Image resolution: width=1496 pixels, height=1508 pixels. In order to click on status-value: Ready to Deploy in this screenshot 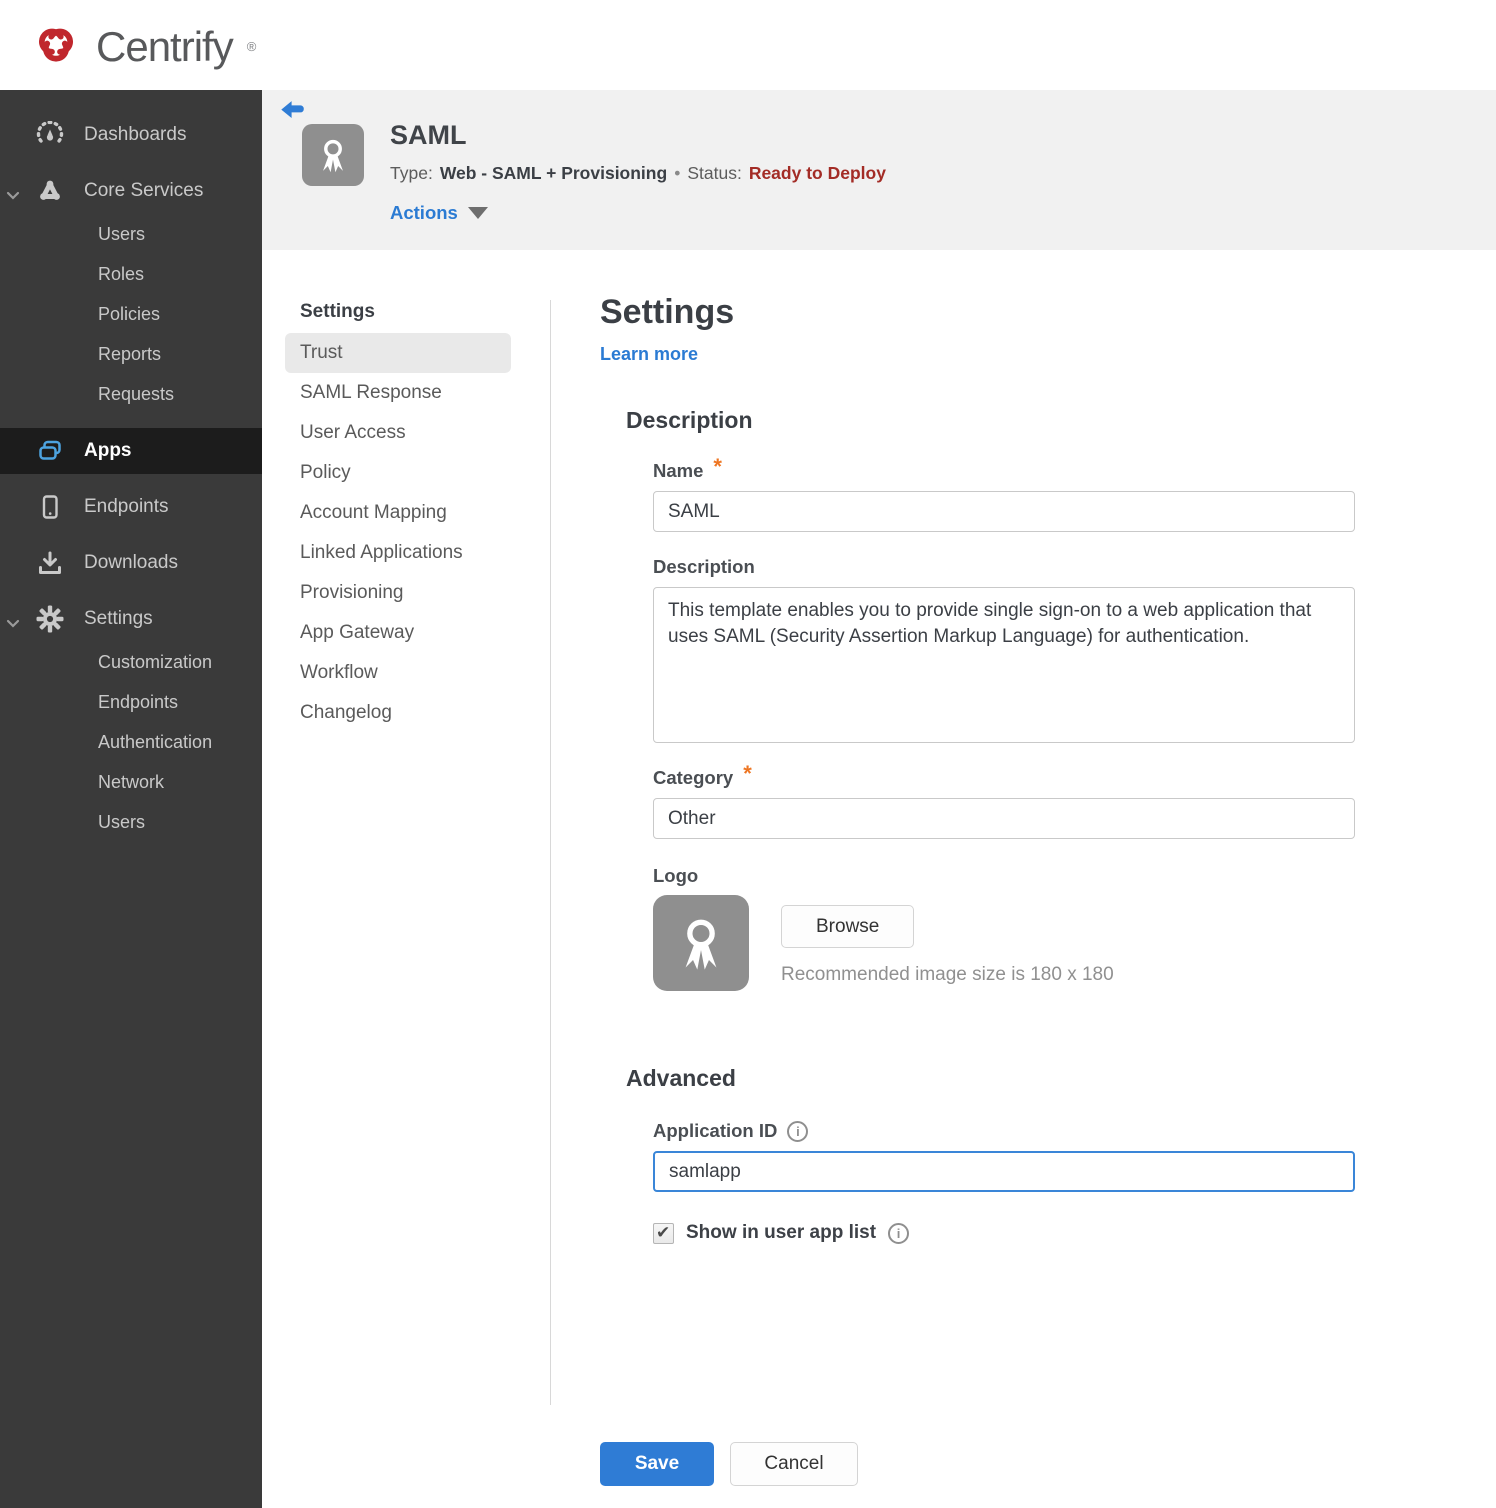, I will do `click(817, 173)`.